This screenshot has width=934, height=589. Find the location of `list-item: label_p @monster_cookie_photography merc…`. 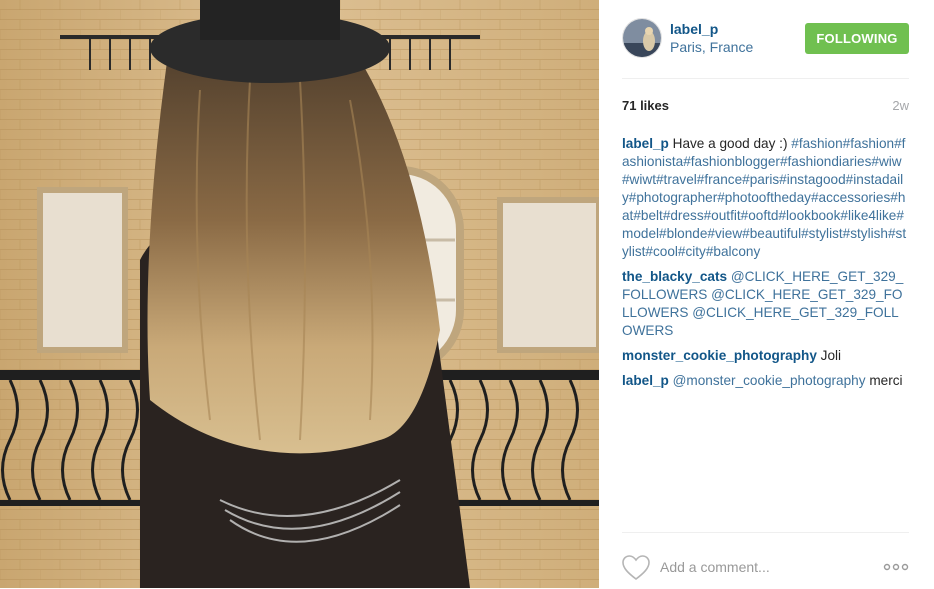

list-item: label_p @monster_cookie_photography merc… is located at coordinates (765, 381).